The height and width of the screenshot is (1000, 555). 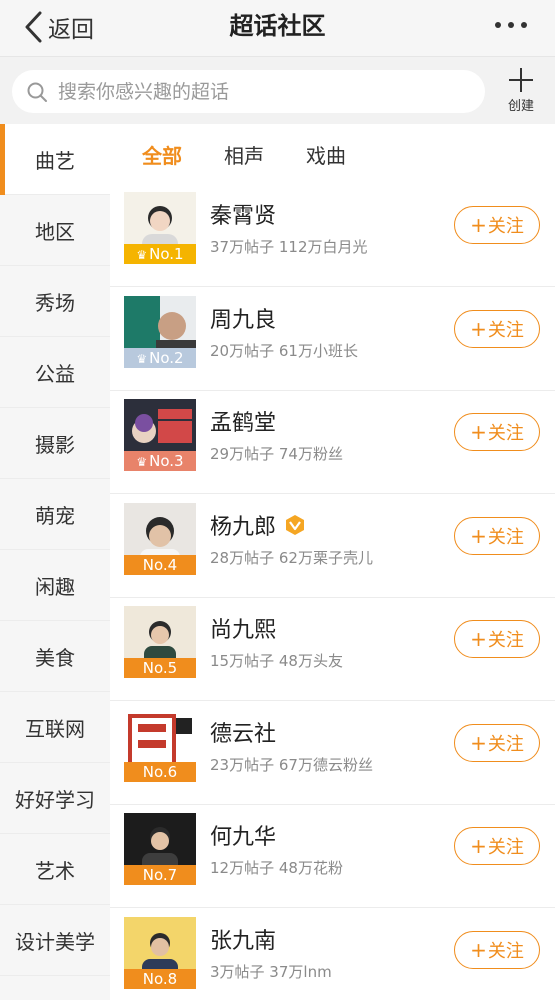 I want to click on rank-badge: ♛ No.1, so click(x=160, y=254).